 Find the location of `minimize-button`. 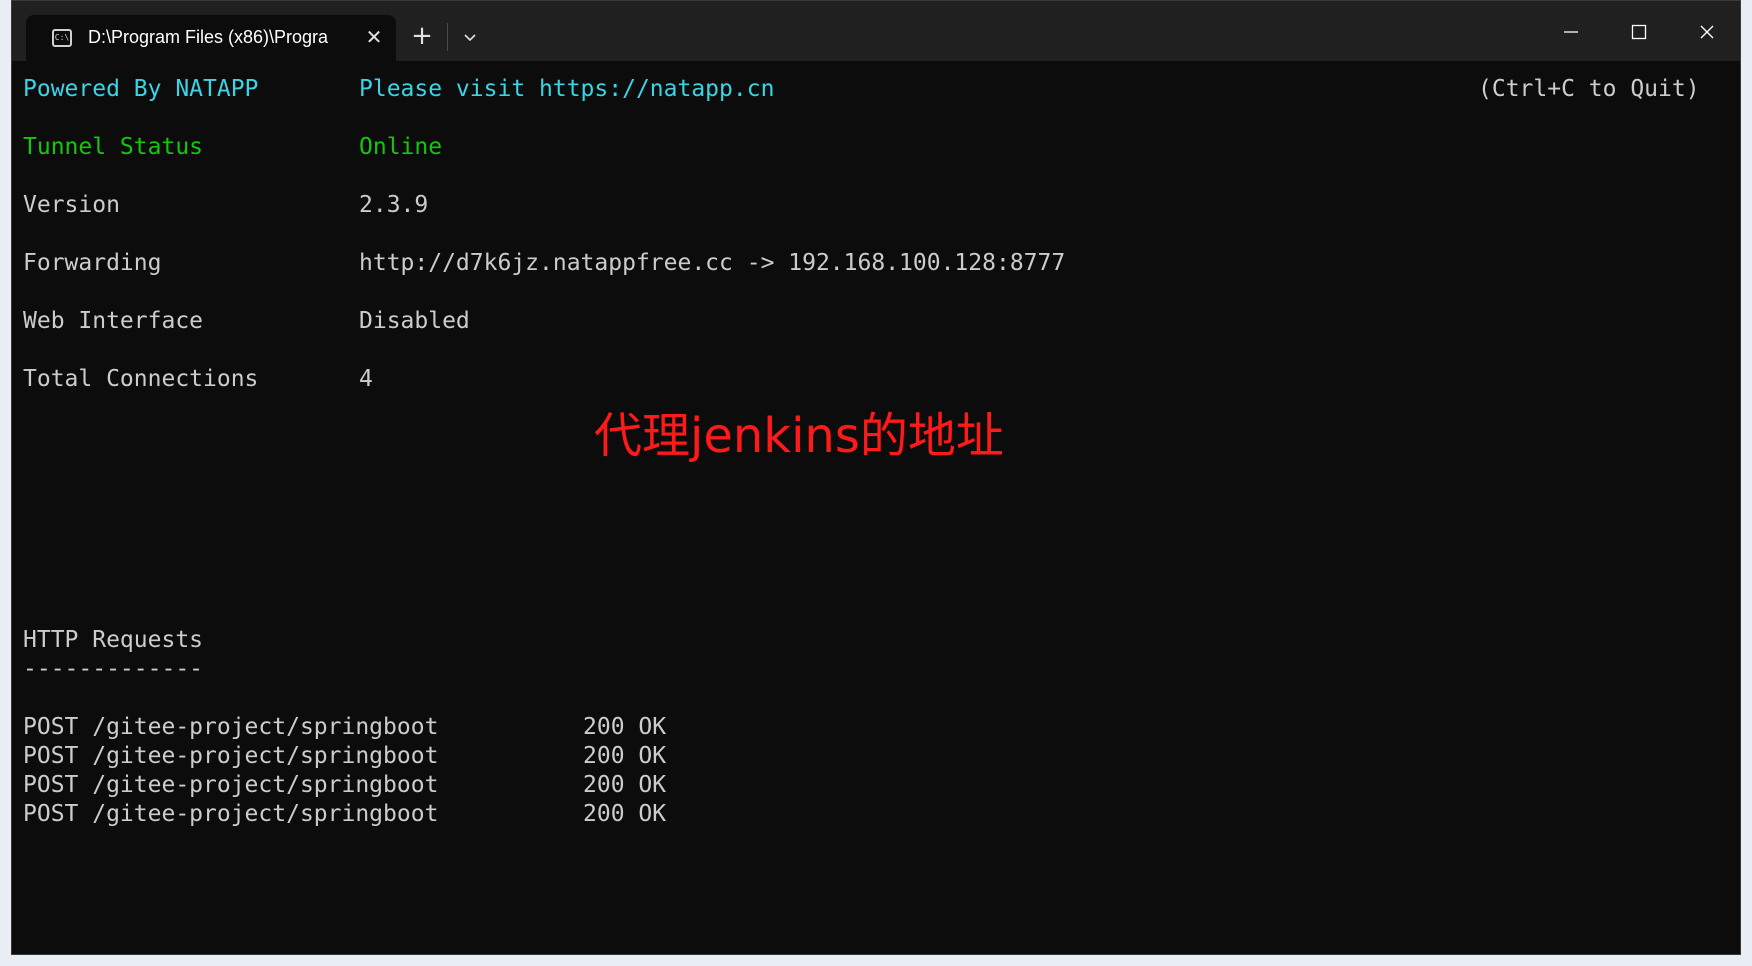

minimize-button is located at coordinates (1571, 31).